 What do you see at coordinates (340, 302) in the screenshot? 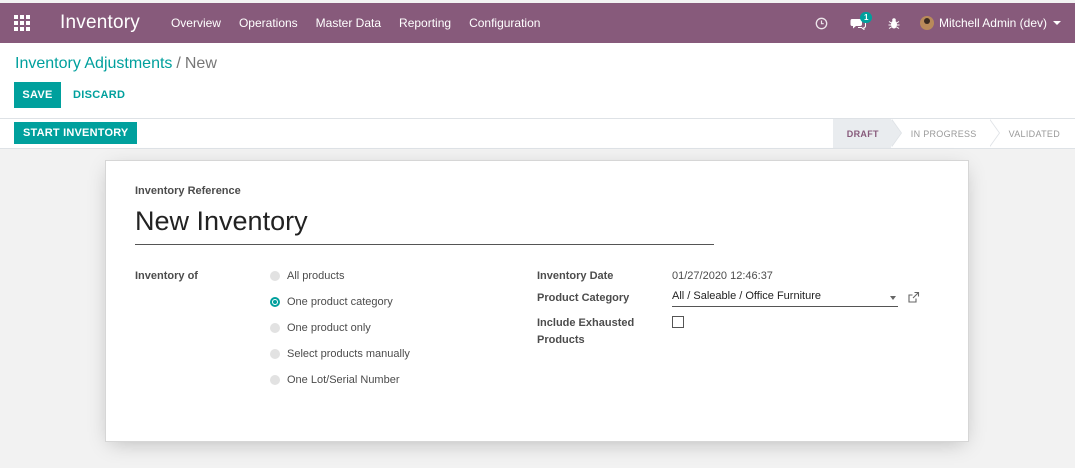
I see `radio-label: One product category` at bounding box center [340, 302].